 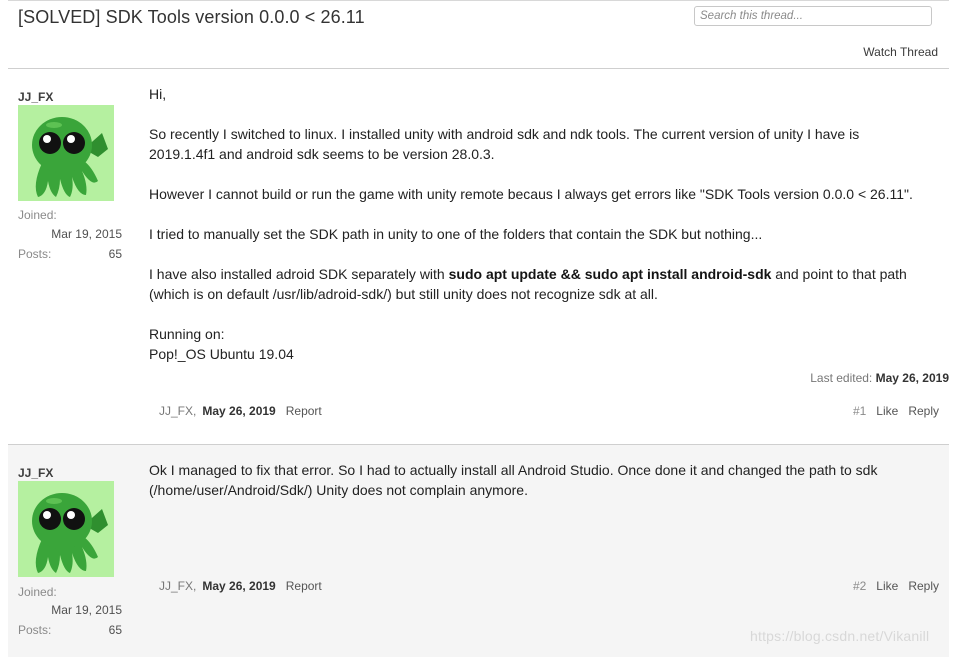 What do you see at coordinates (478, 0) in the screenshot?
I see `top-border` at bounding box center [478, 0].